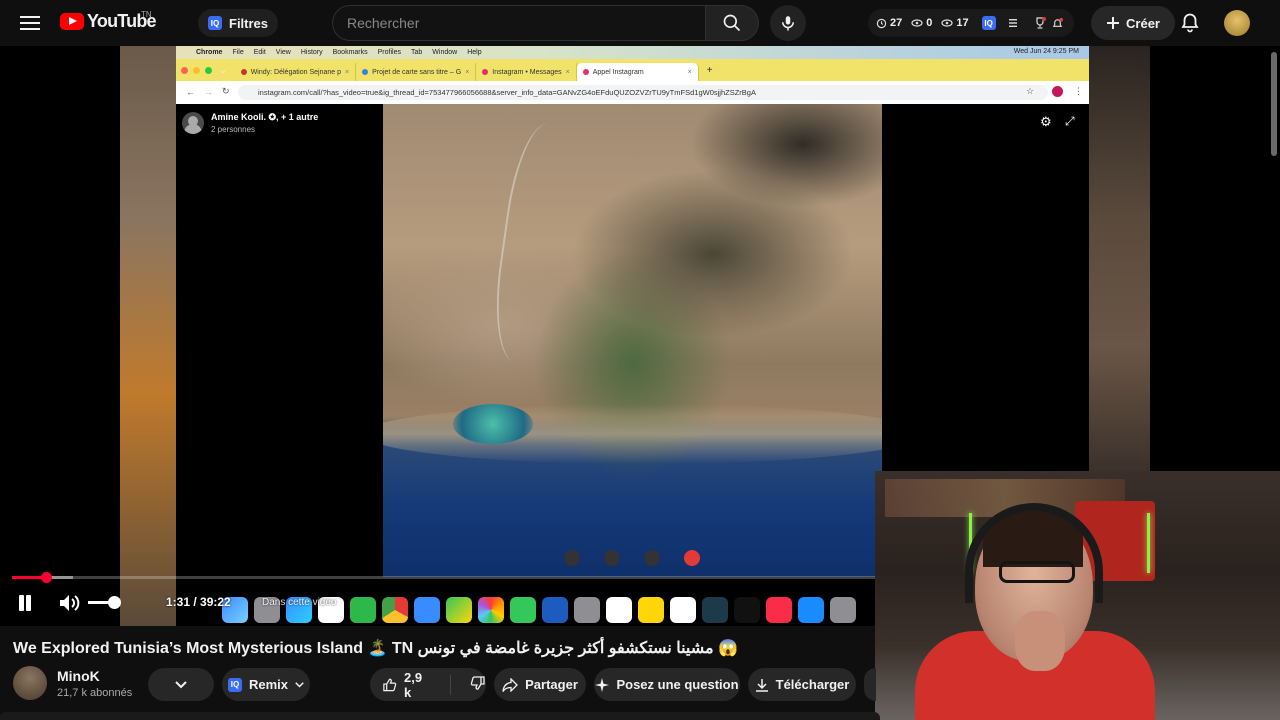 The height and width of the screenshot is (720, 1280). Describe the element at coordinates (363, 610) in the screenshot. I see `messages-dock-icon` at that location.